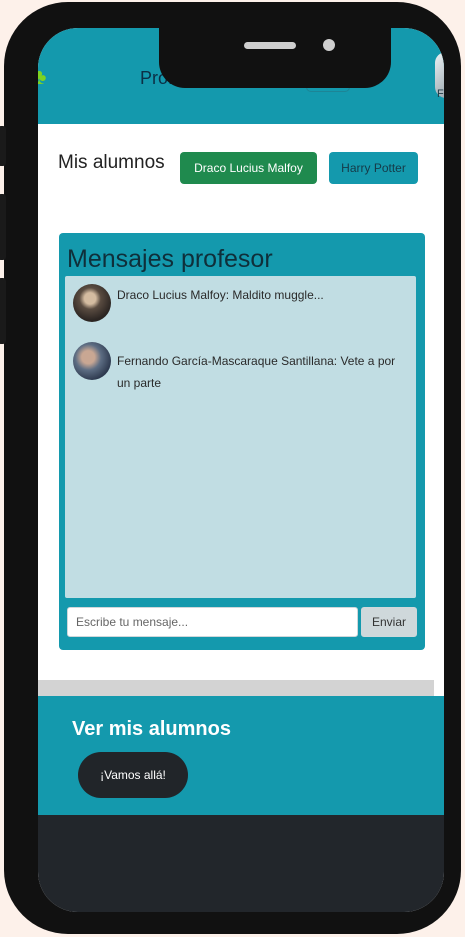  I want to click on footer, so click(241, 863).